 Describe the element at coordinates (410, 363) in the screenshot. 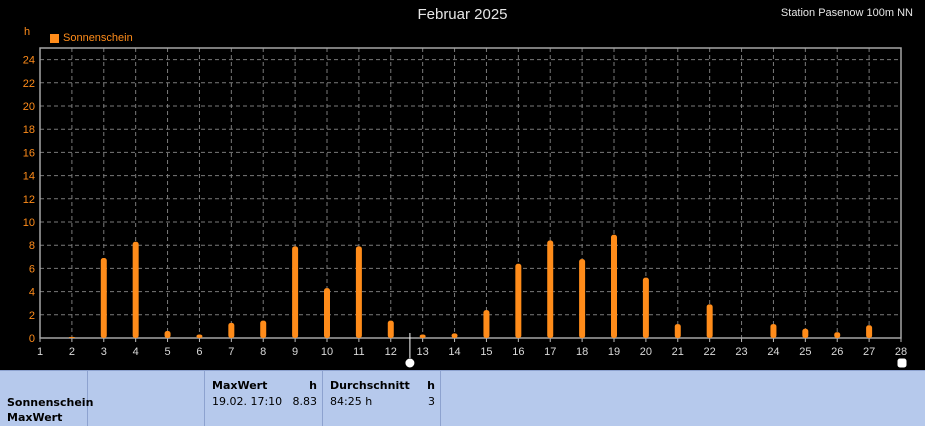

I see `range-handle-left` at that location.